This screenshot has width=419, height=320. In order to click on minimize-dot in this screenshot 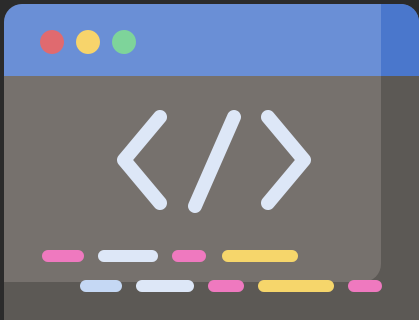, I will do `click(88, 42)`.